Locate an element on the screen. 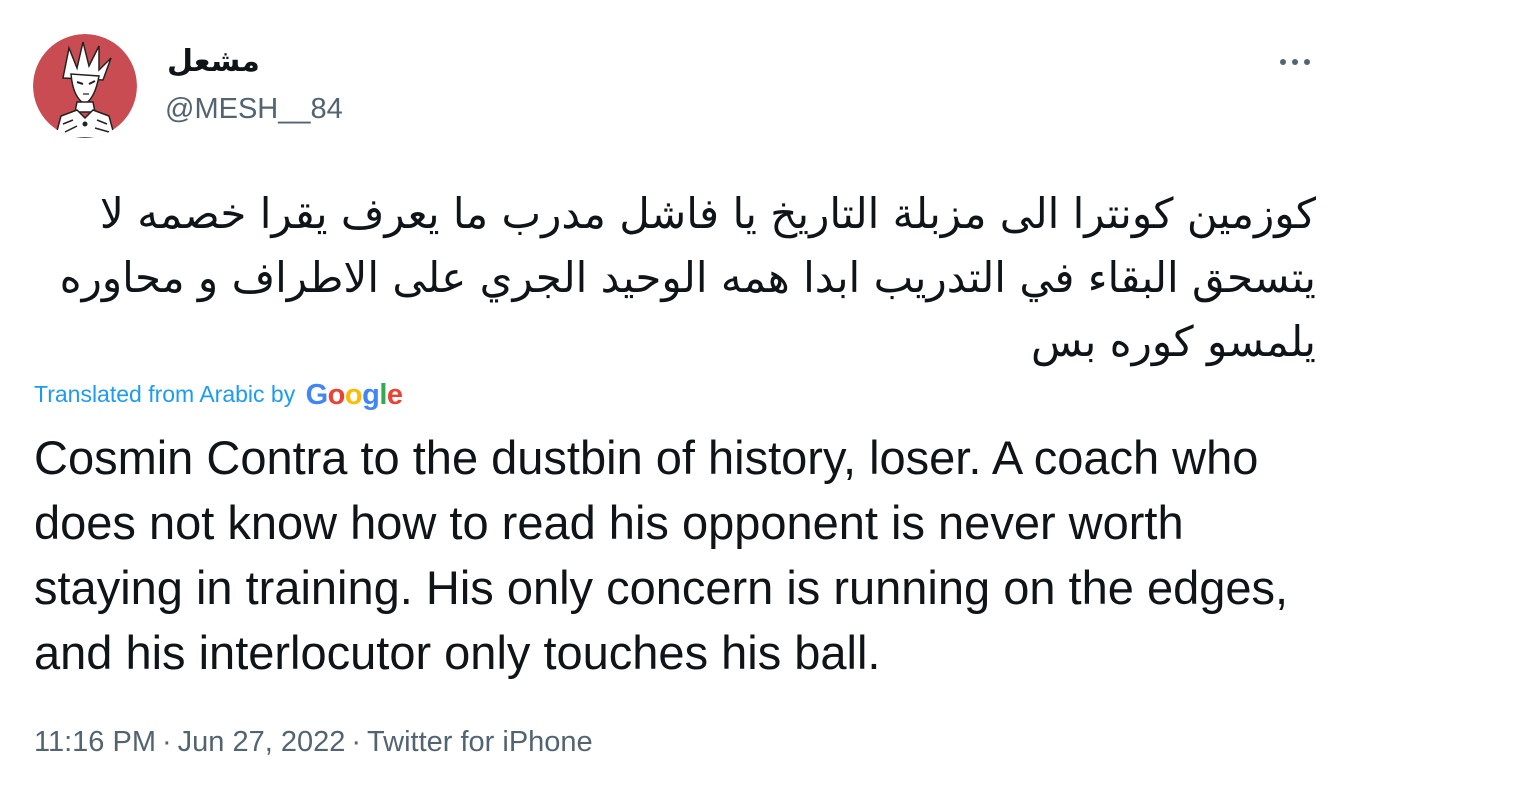  google-logo: Google is located at coordinates (354, 395).